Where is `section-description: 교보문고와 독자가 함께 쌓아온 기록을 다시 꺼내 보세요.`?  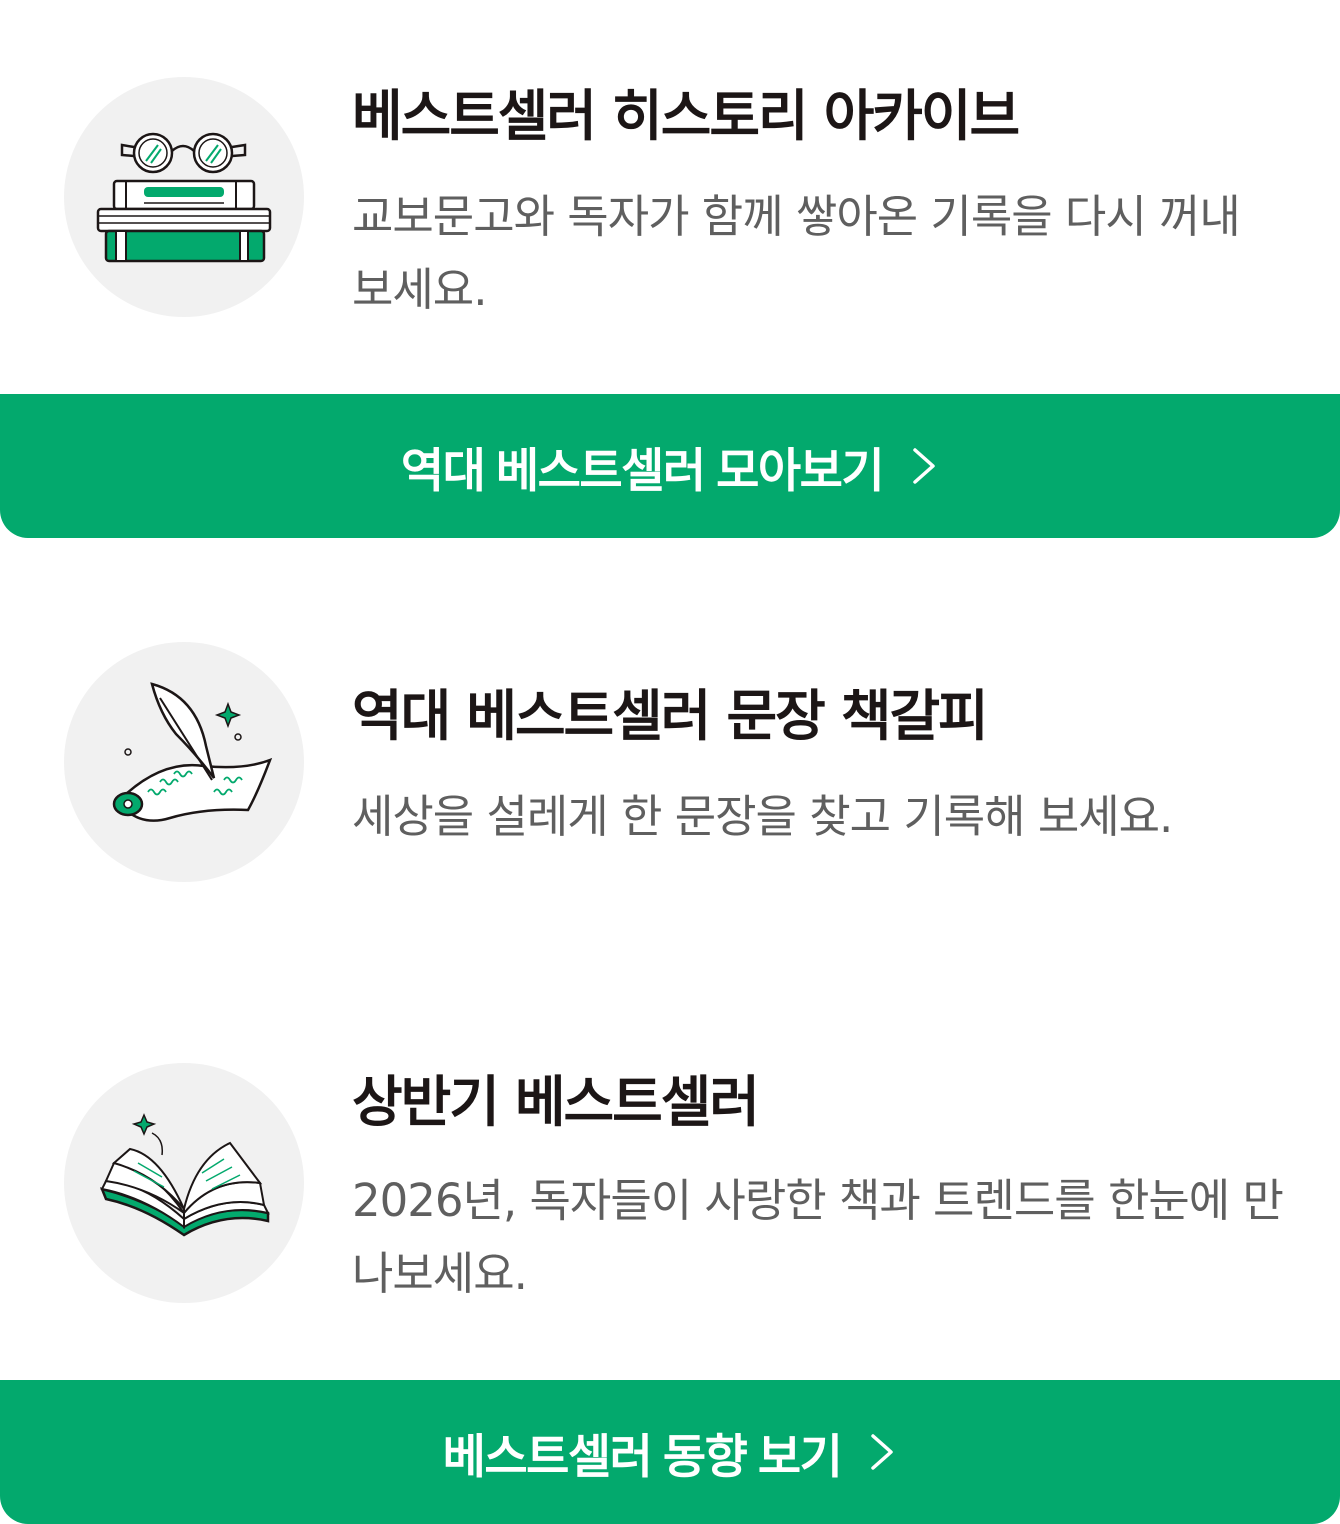
section-description: 교보문고와 독자가 함께 쌓아온 기록을 다시 꺼내 보세요. is located at coordinates (796, 253).